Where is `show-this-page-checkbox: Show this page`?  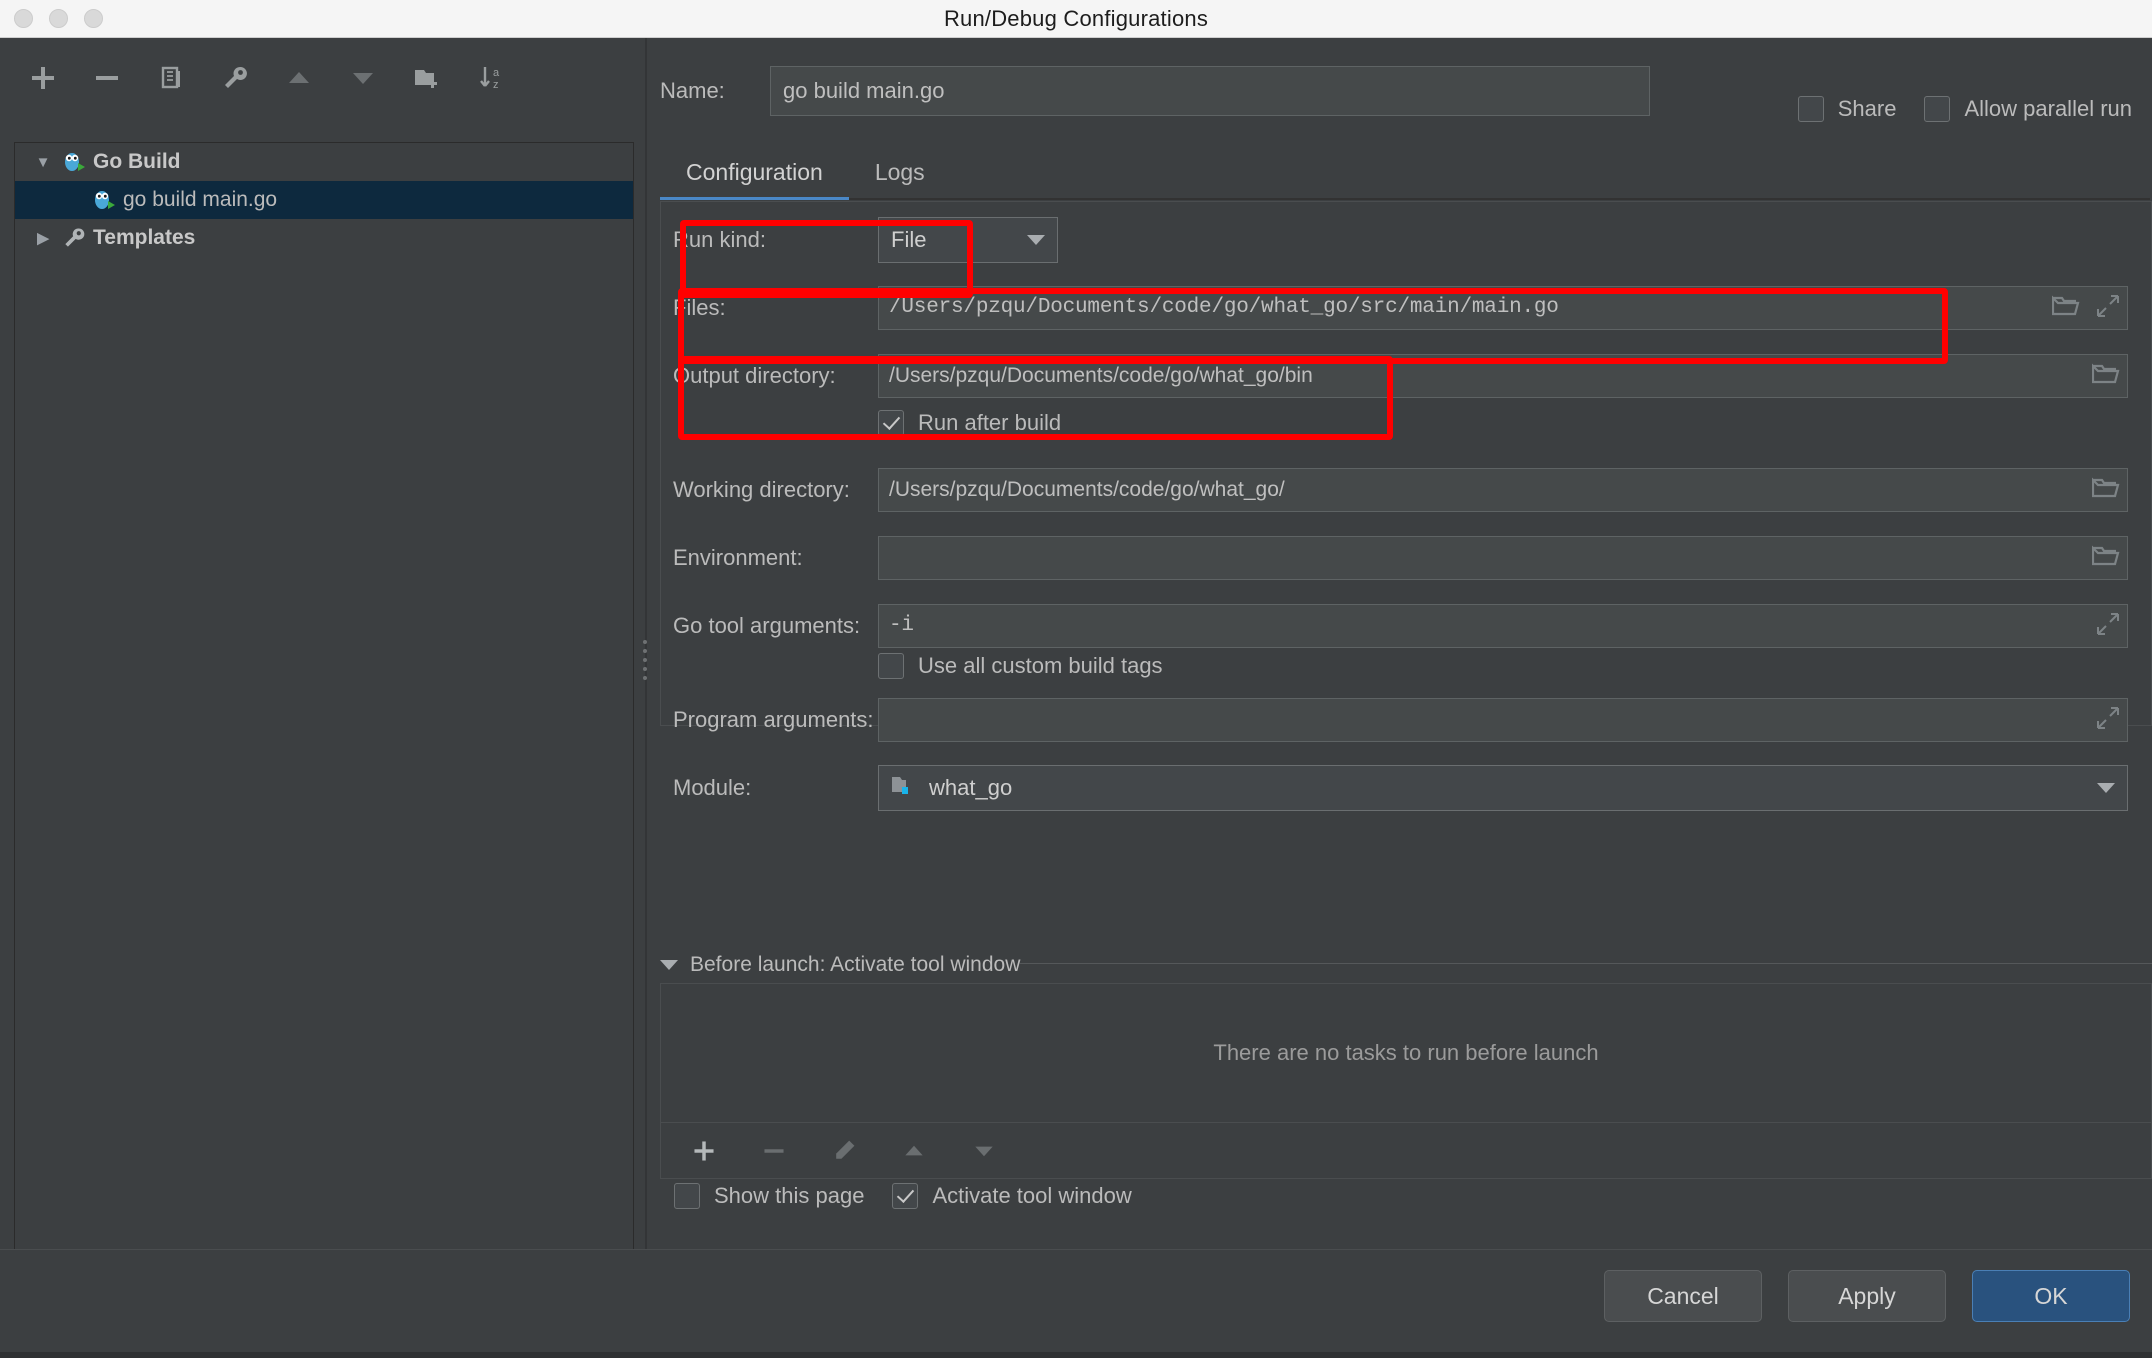 show-this-page-checkbox: Show this page is located at coordinates (769, 1196).